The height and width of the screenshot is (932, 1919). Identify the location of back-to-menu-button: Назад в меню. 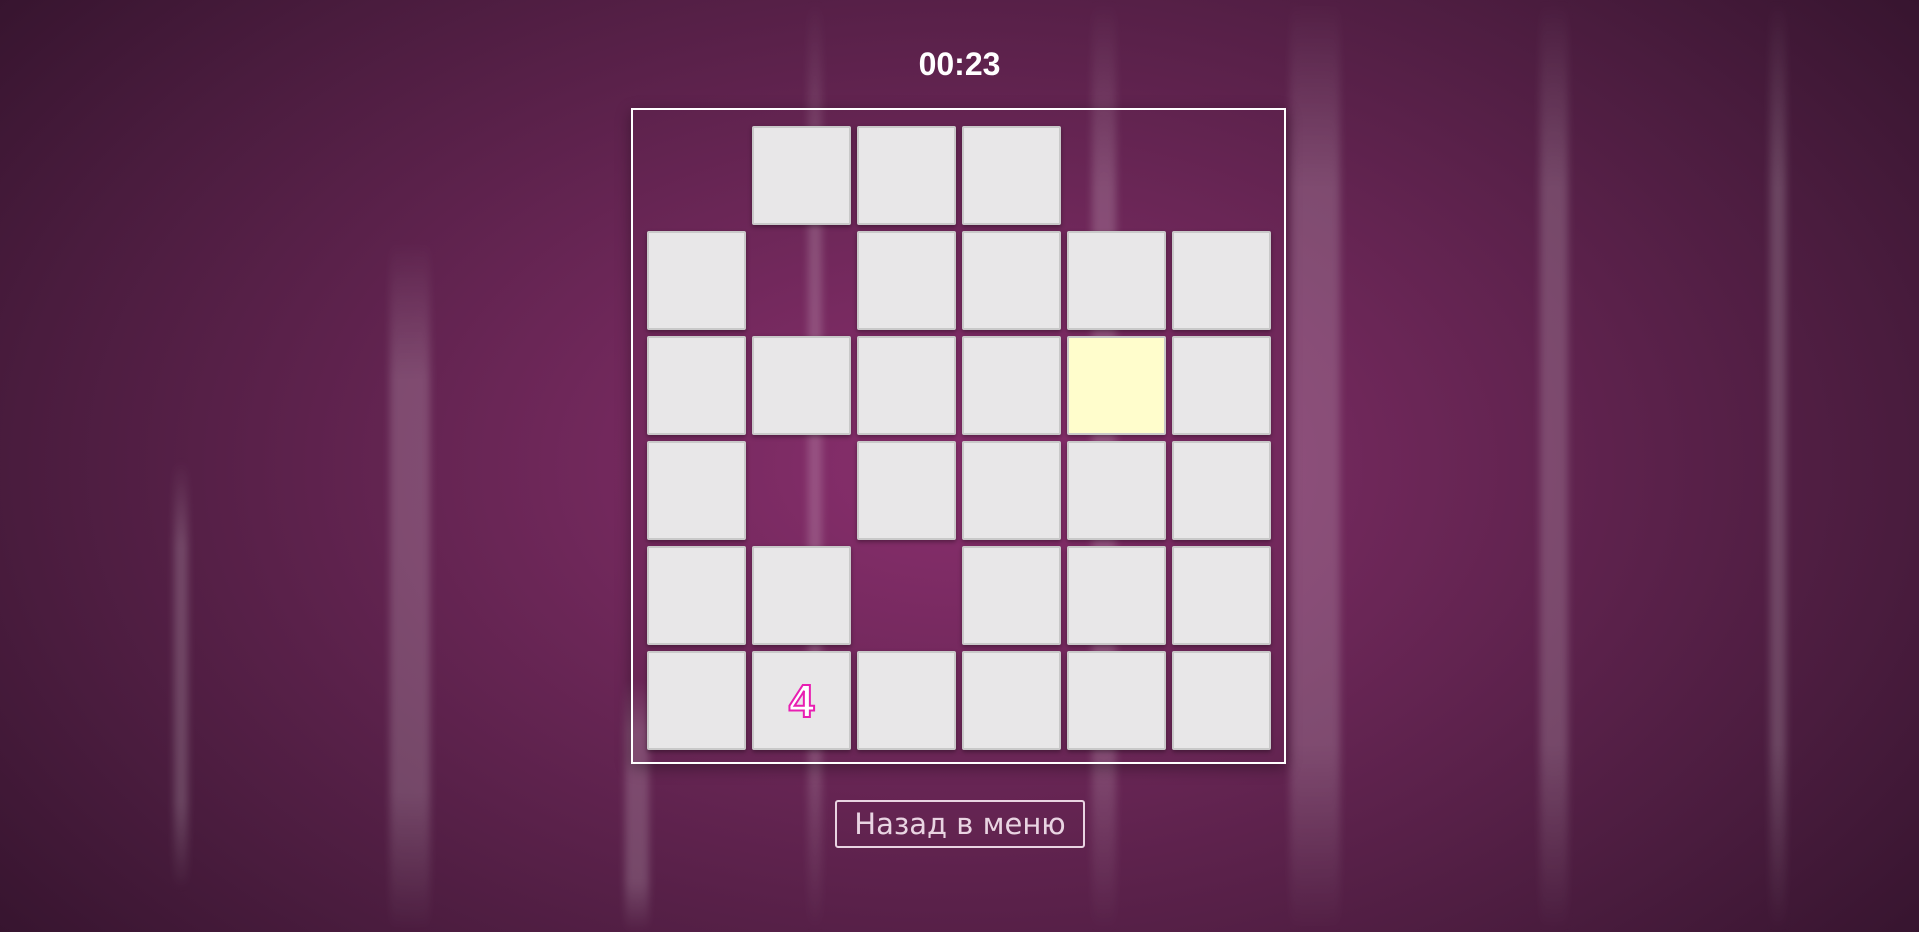
(960, 824).